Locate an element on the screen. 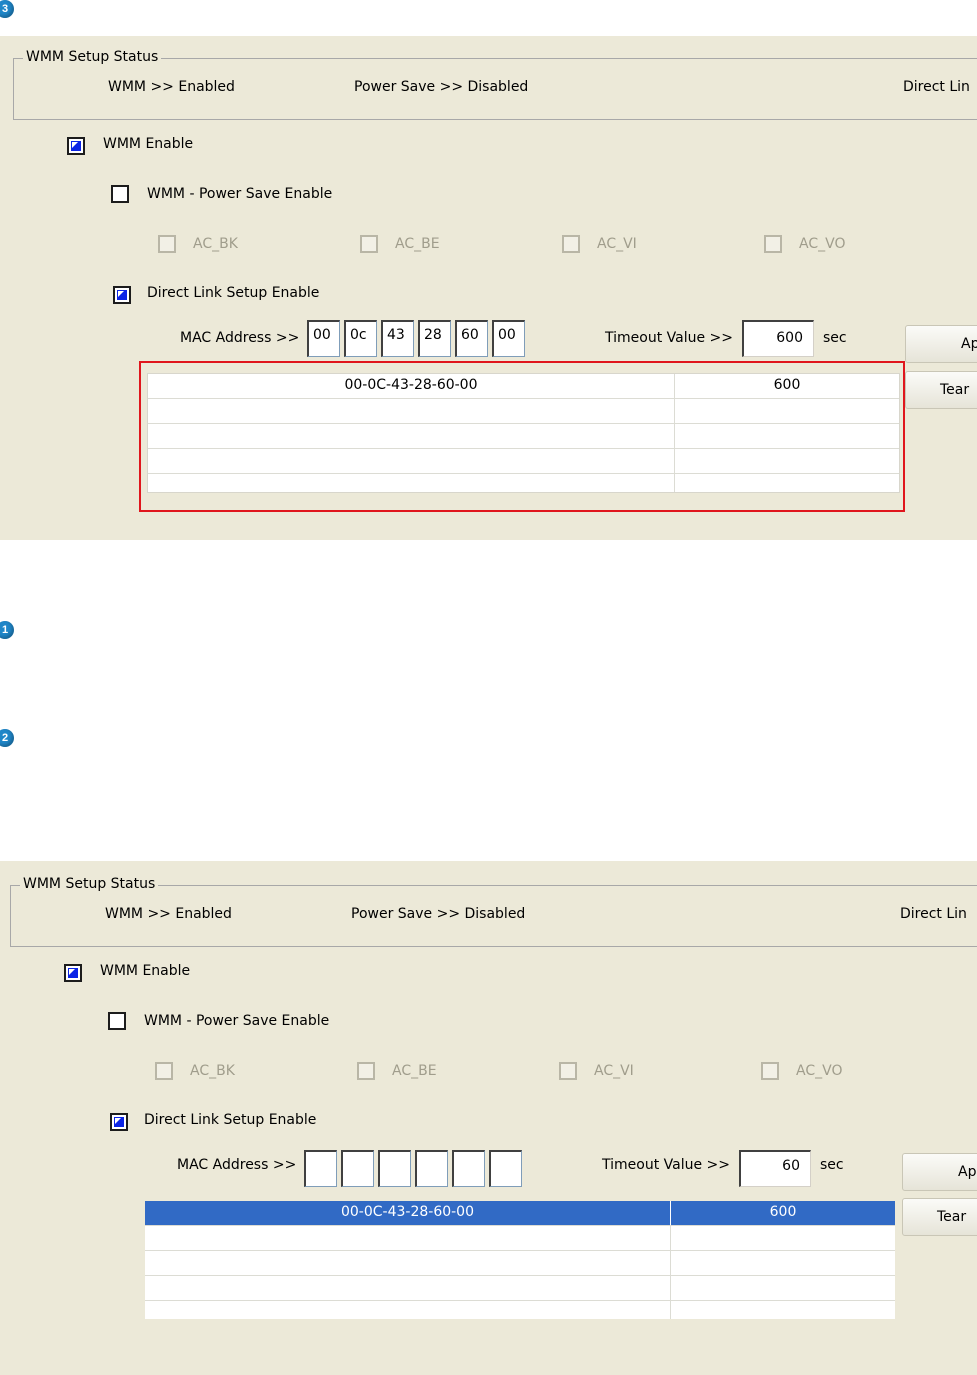  table-cell-timeout: 600 is located at coordinates (783, 1212).